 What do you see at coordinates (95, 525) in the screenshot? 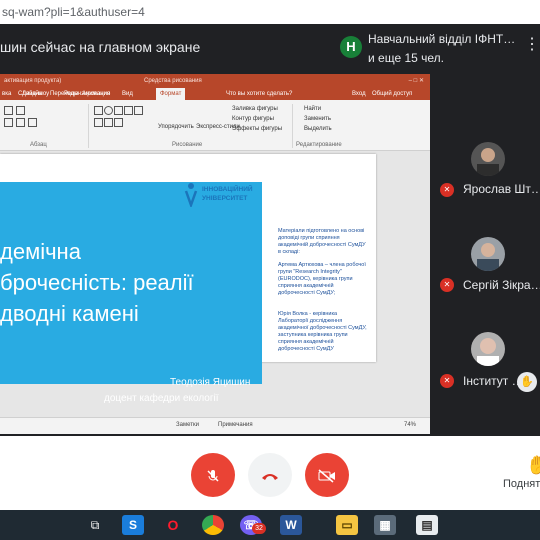
I see `task-view-icon: ⧉` at bounding box center [95, 525].